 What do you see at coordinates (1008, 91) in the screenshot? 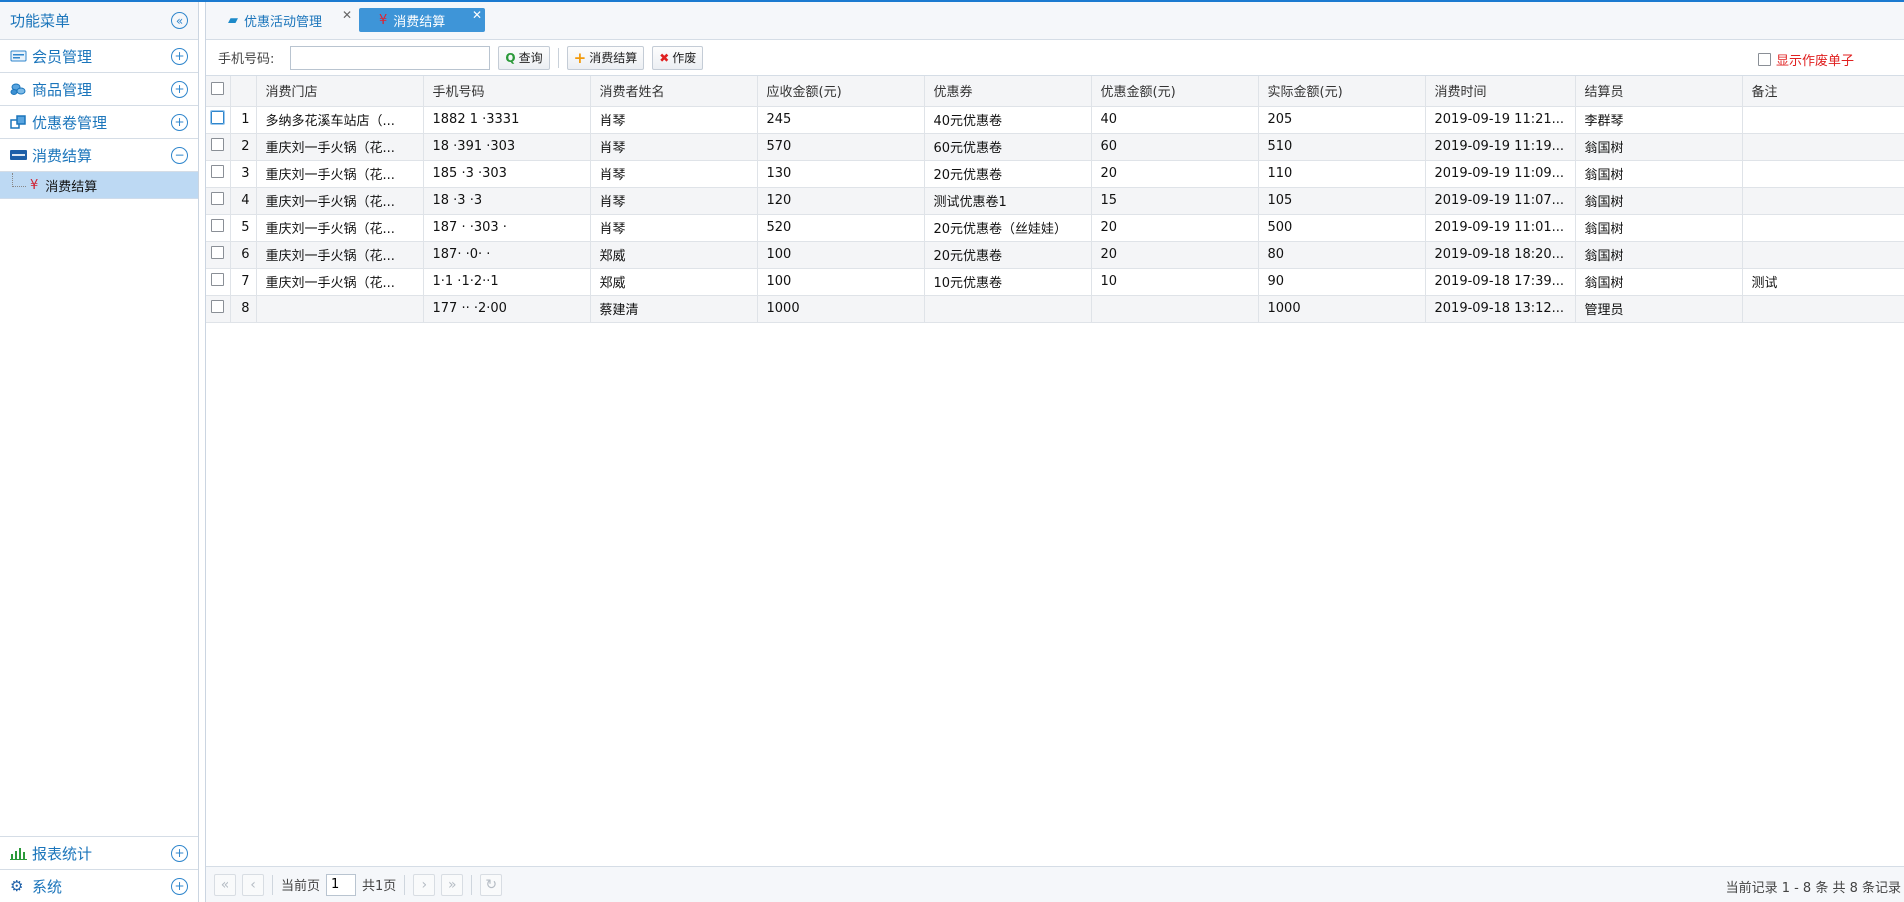
I see `column-header: 优惠券` at bounding box center [1008, 91].